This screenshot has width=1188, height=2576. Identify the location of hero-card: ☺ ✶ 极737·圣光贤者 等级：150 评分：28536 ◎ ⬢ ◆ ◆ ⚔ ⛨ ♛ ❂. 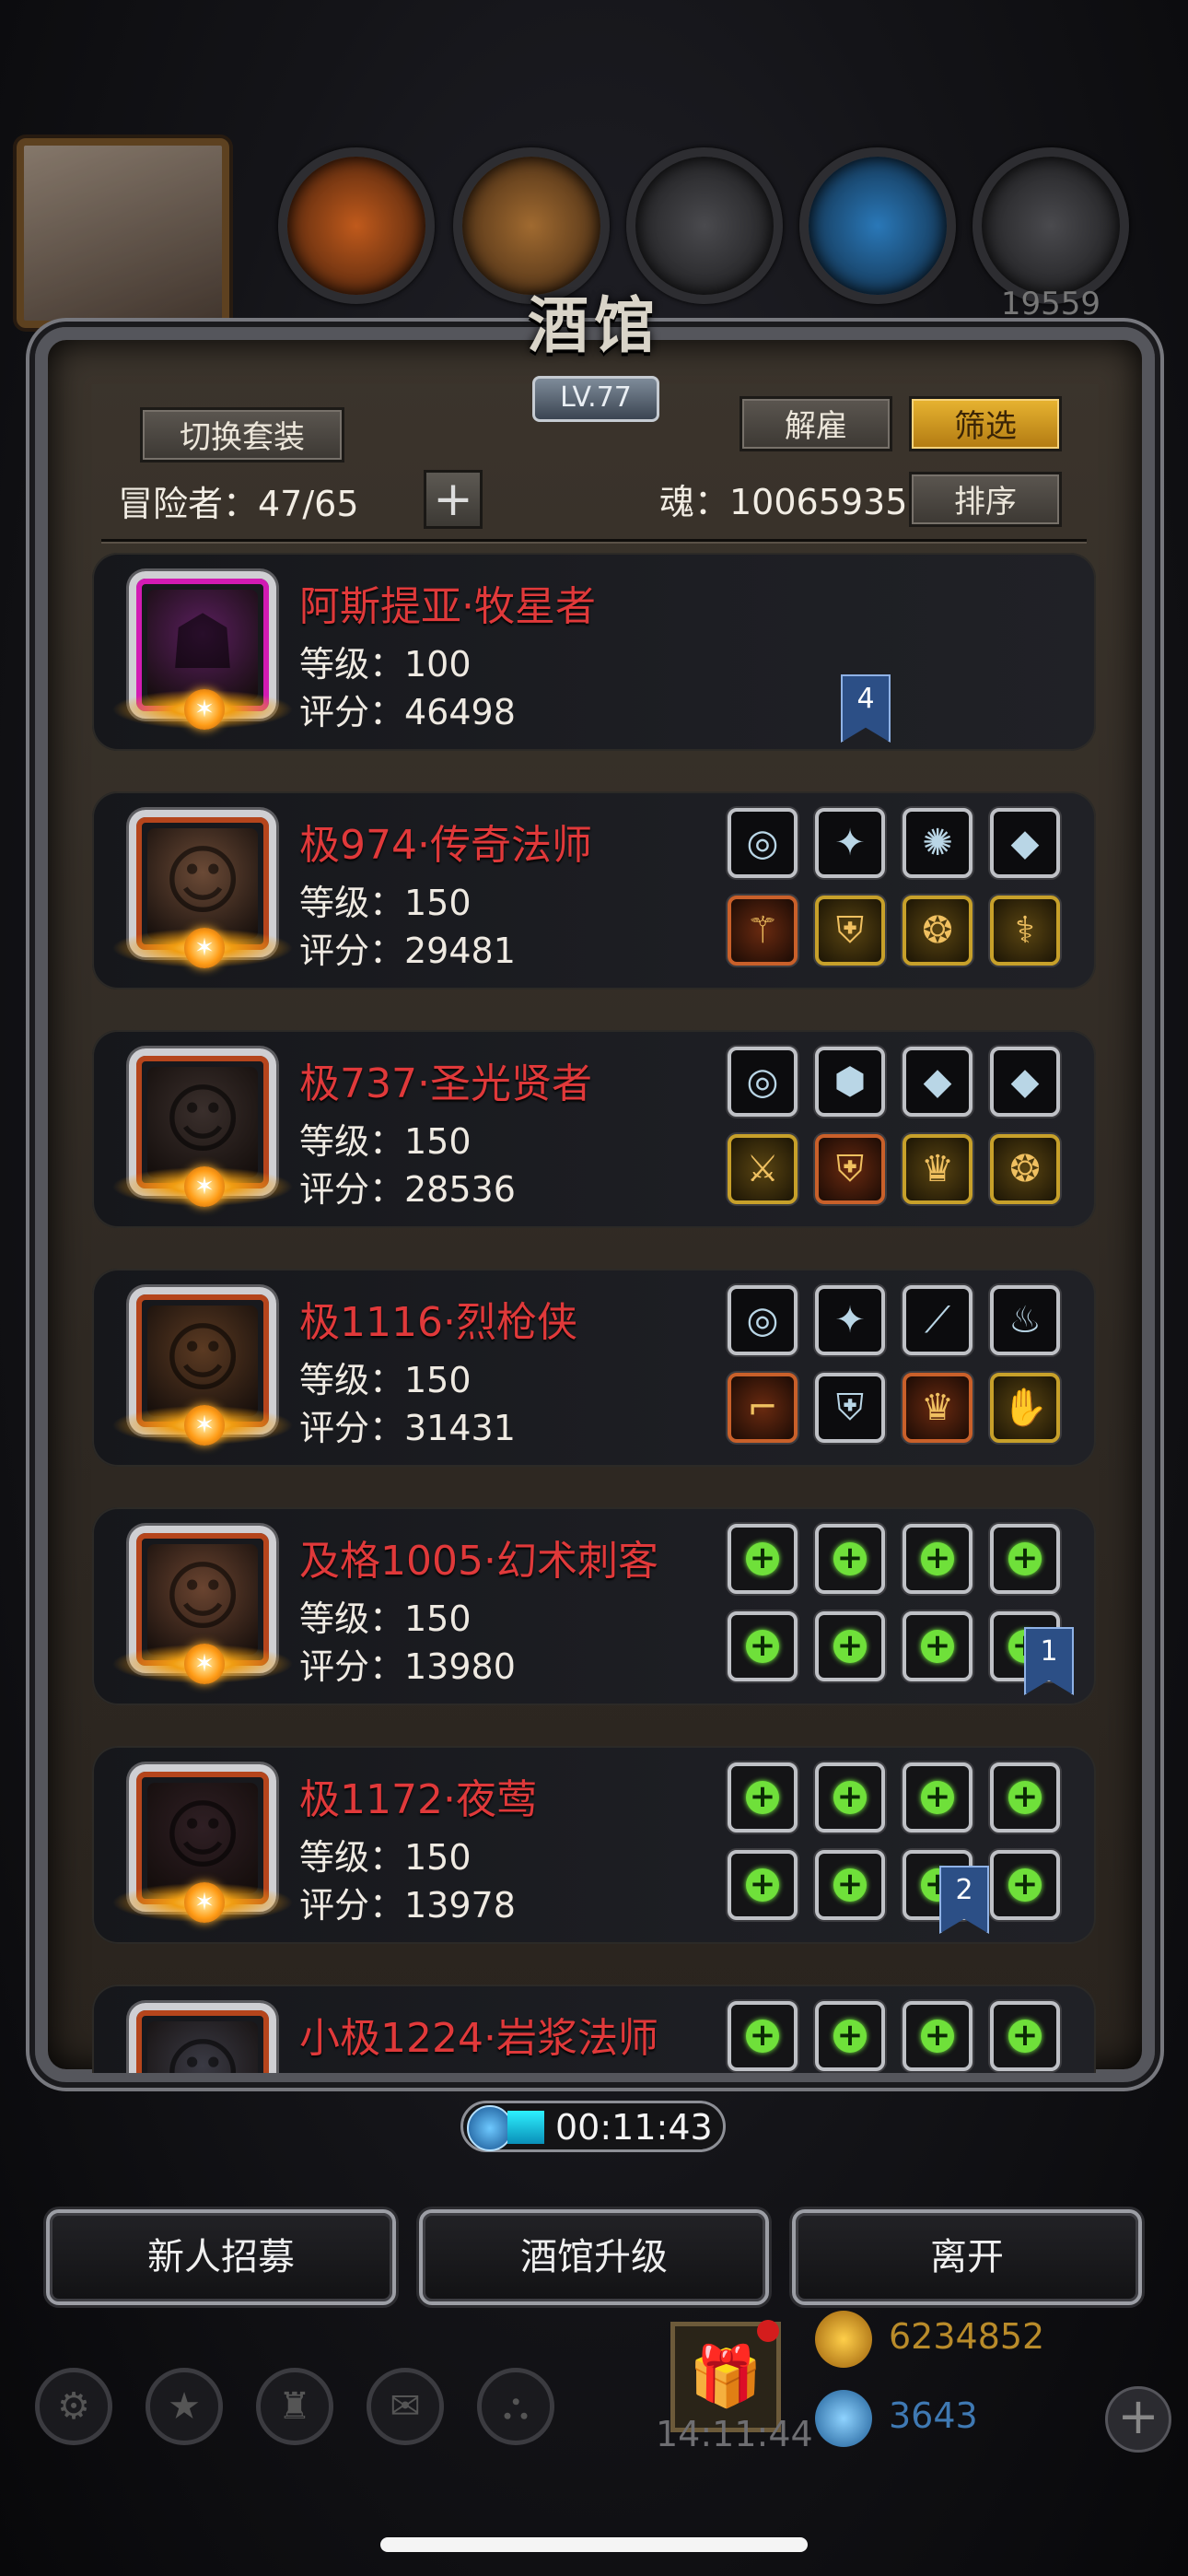
(594, 1129).